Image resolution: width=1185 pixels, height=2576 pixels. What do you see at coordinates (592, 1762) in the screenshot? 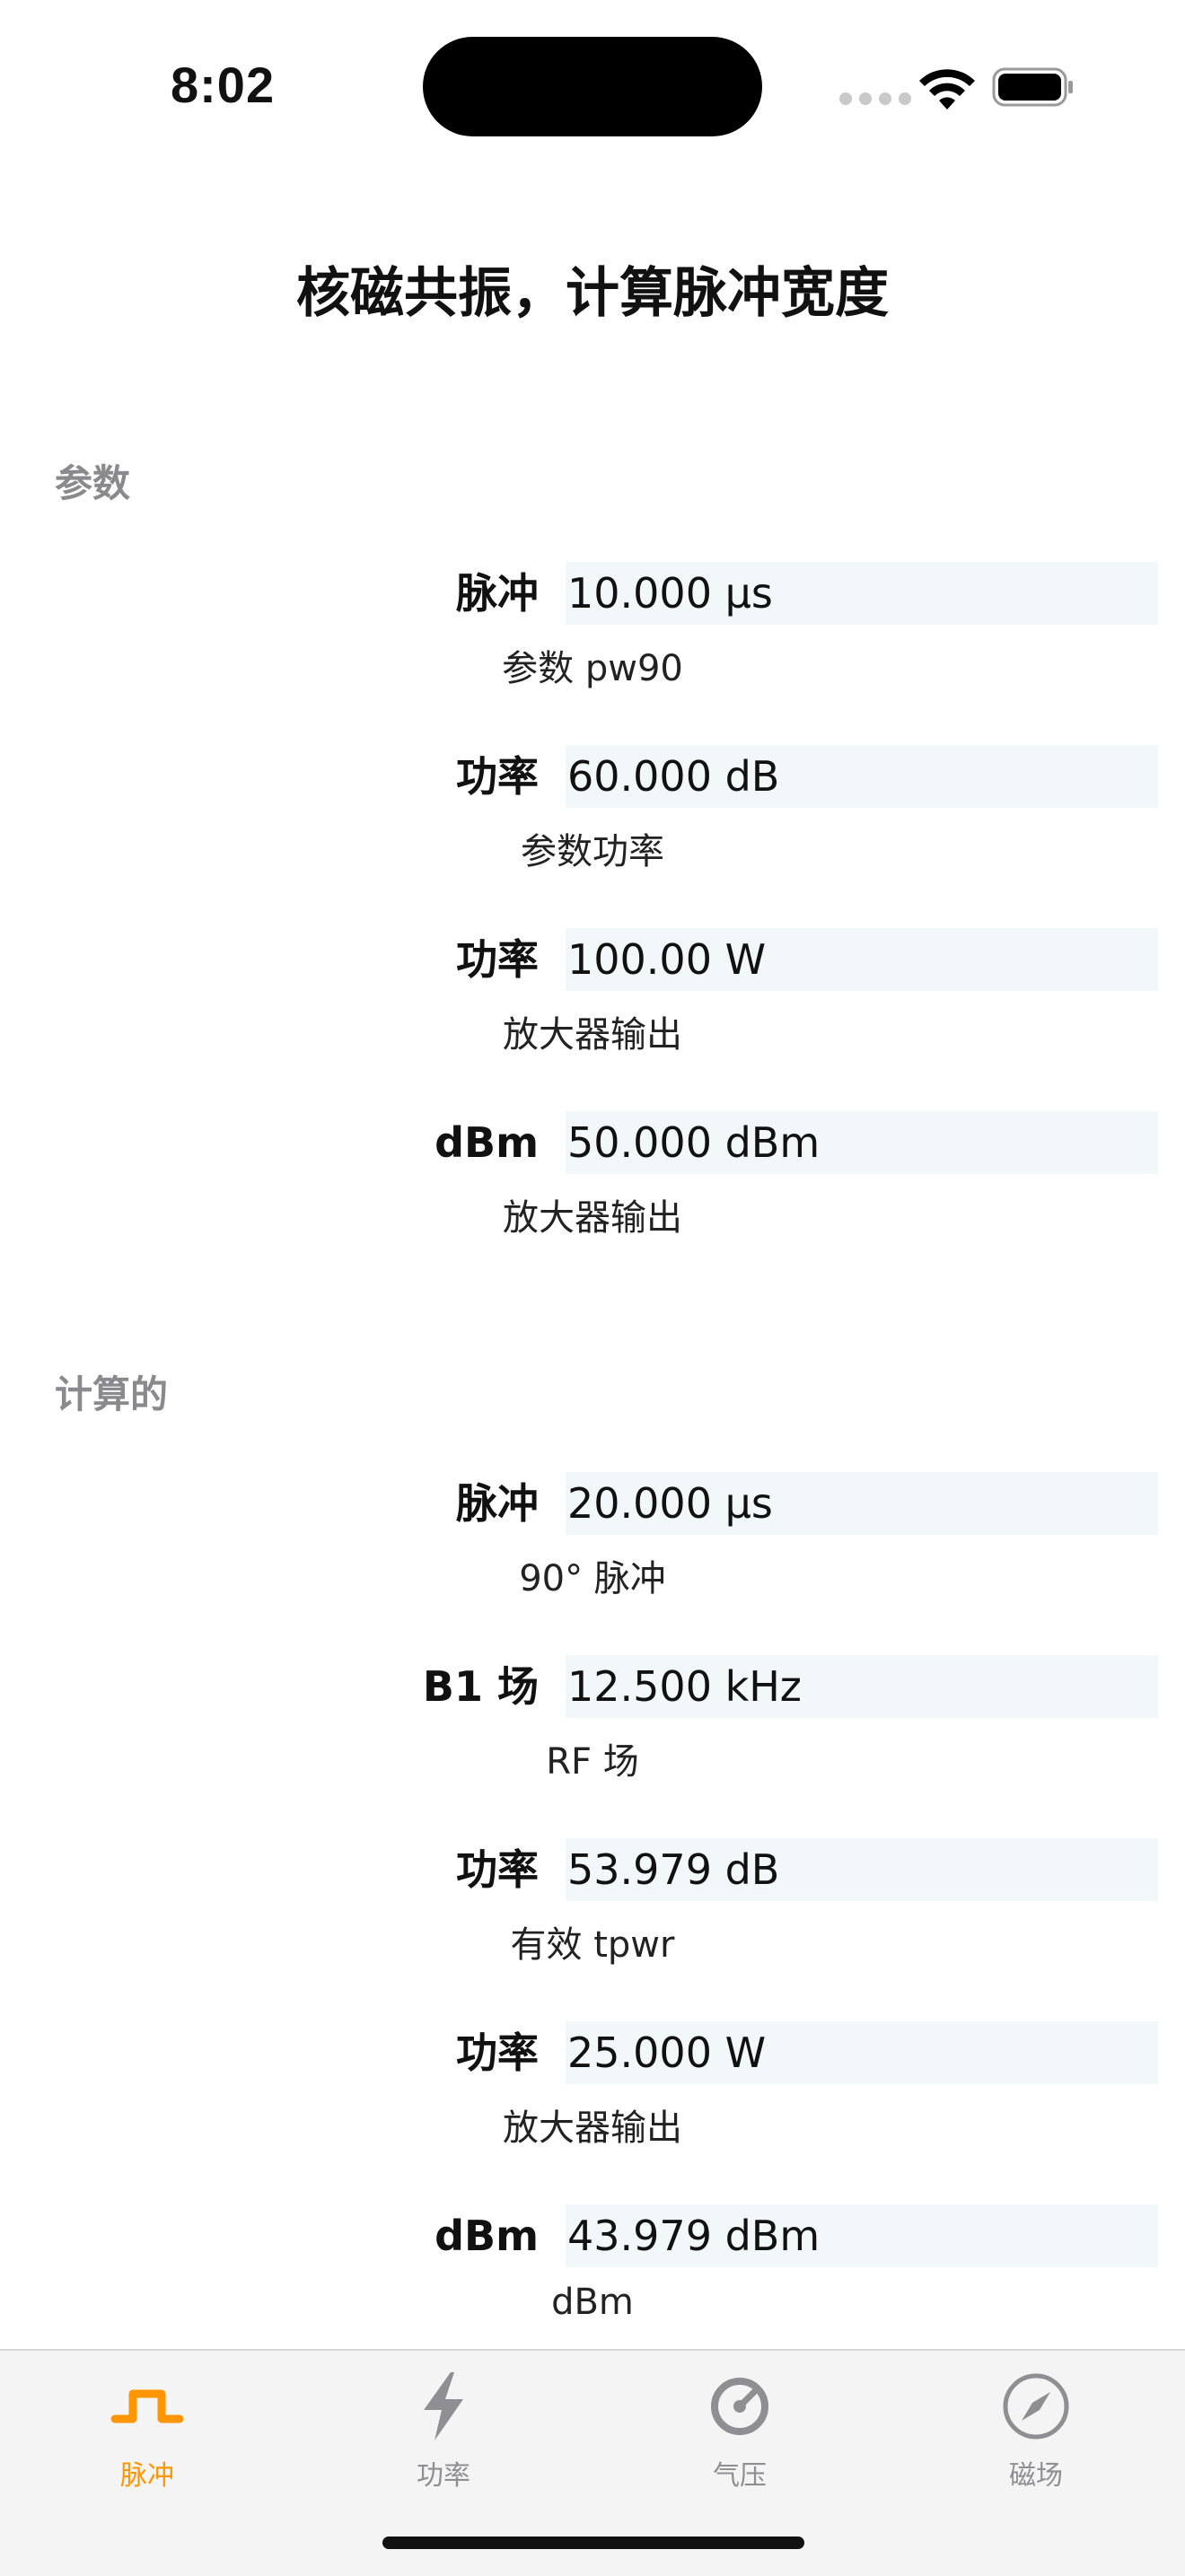
I see `row-caption: RF 场` at bounding box center [592, 1762].